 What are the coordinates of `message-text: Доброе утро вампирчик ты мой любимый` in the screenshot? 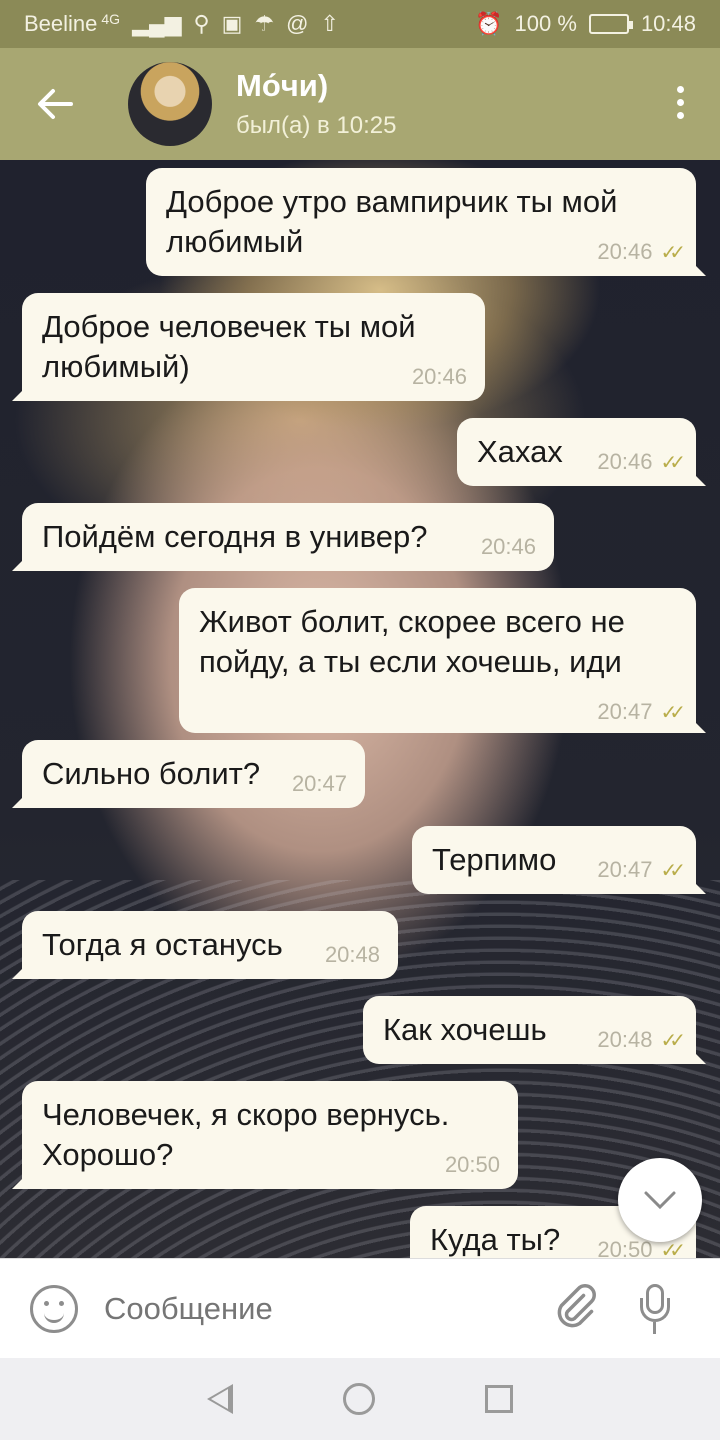 It's located at (392, 221).